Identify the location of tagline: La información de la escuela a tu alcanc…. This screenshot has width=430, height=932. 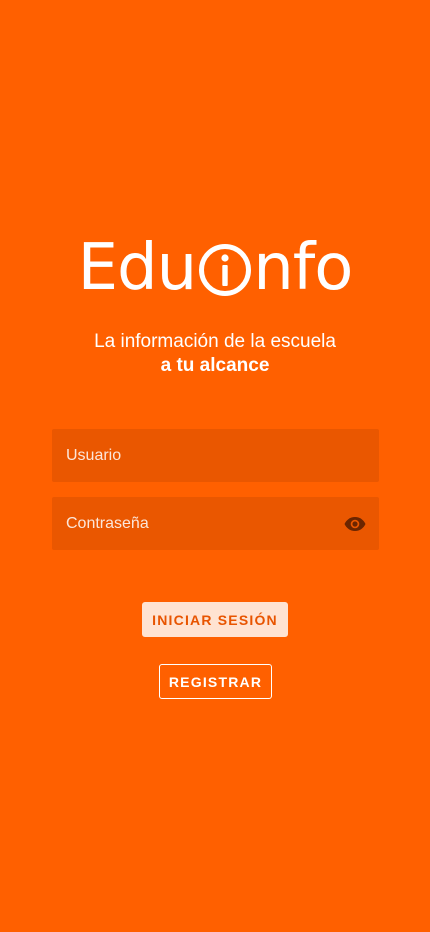
(215, 354).